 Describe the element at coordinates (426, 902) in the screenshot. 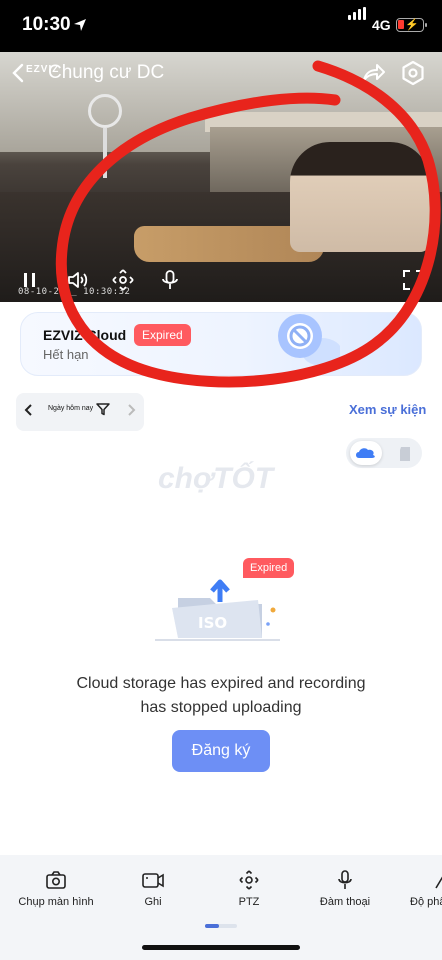

I see `tool-label: Độ phâ` at that location.